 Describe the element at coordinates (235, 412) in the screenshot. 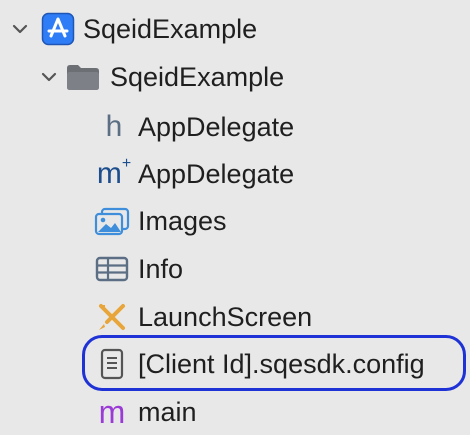

I see `navigator-item-file: m main` at that location.